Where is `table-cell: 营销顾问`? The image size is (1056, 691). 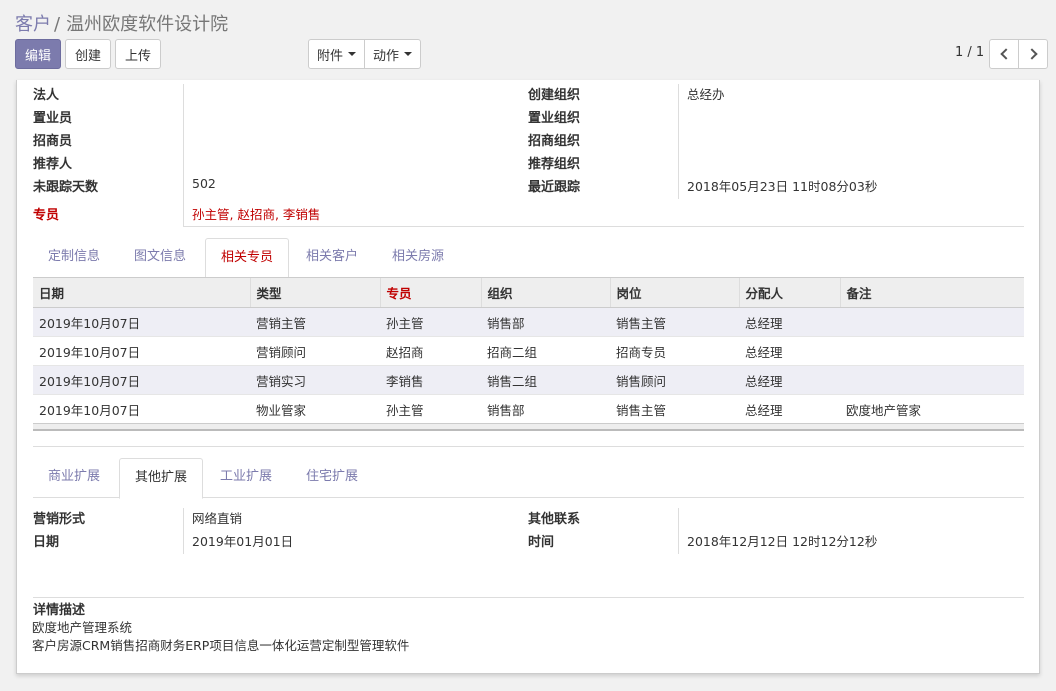 table-cell: 营销顾问 is located at coordinates (315, 351).